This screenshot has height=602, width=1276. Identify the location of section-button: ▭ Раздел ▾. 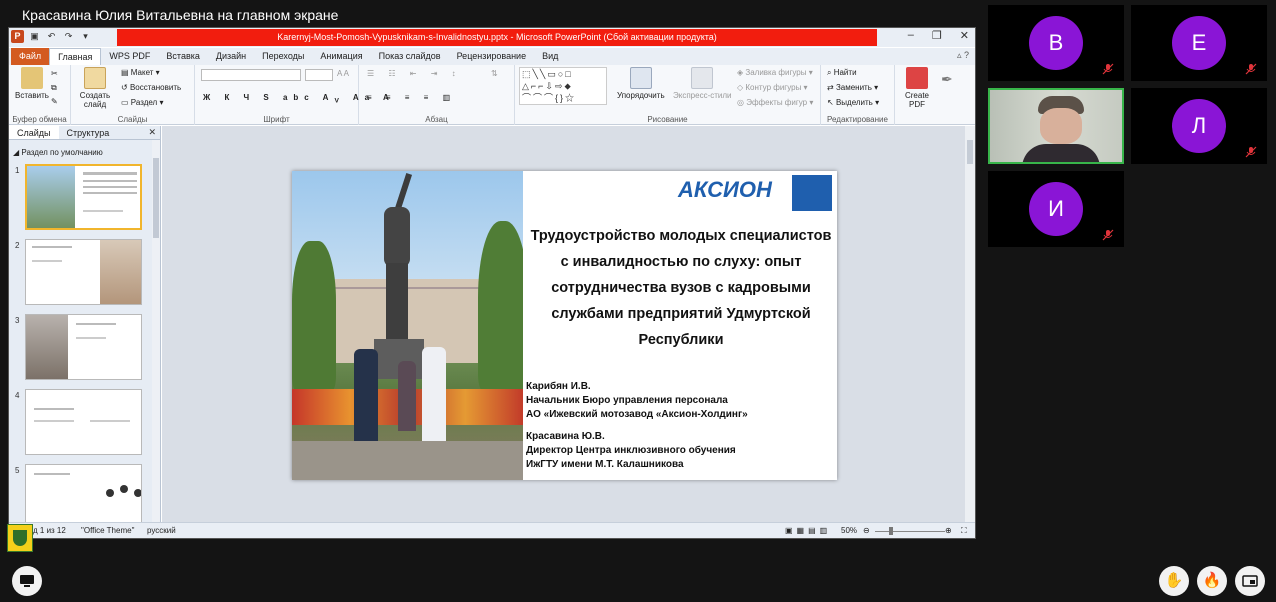
(142, 102).